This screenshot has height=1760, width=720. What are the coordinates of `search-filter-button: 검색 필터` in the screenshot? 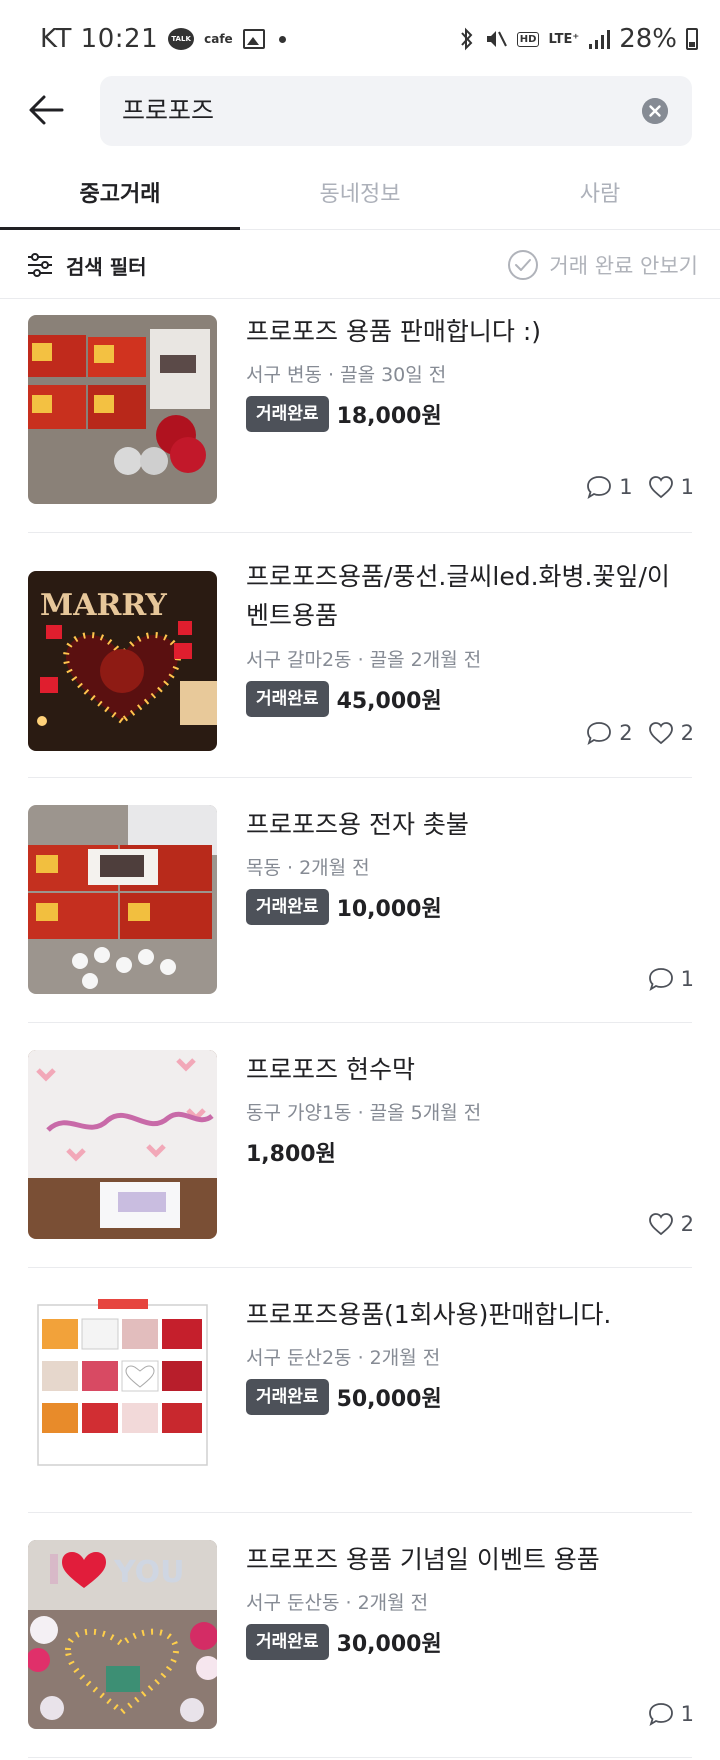 It's located at (86, 265).